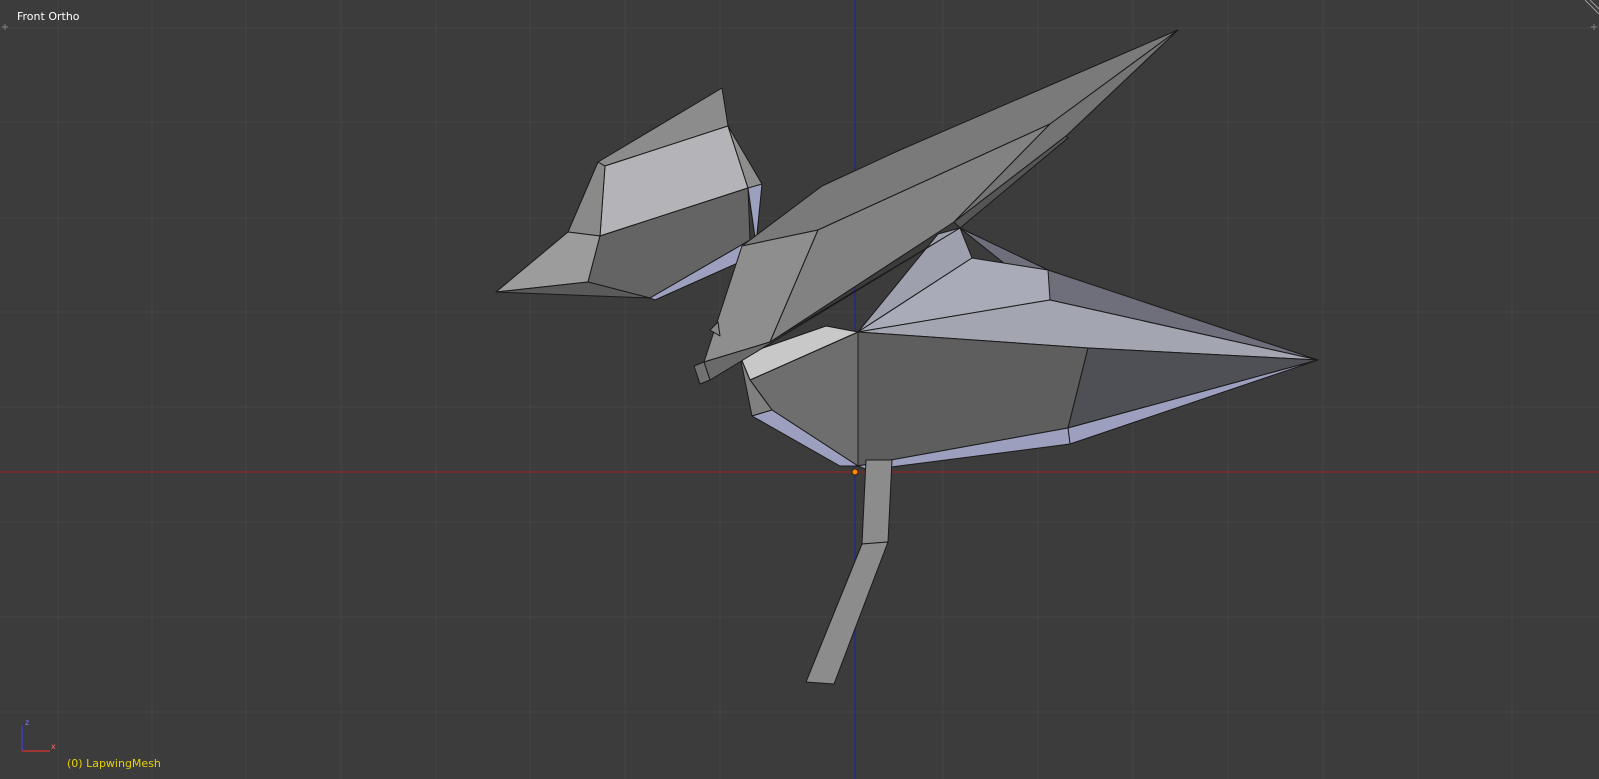  What do you see at coordinates (53, 746) in the screenshot?
I see `x-axis-label: x` at bounding box center [53, 746].